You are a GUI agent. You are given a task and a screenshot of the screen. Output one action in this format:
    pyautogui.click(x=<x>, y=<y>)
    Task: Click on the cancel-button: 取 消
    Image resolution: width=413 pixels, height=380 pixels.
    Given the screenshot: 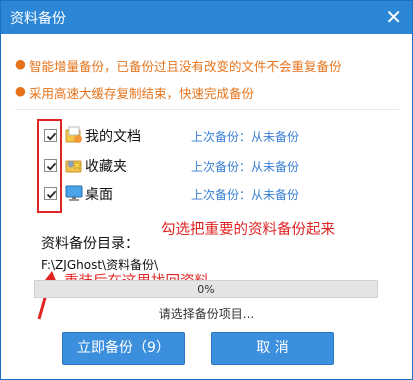 What is the action you would take?
    pyautogui.click(x=272, y=348)
    